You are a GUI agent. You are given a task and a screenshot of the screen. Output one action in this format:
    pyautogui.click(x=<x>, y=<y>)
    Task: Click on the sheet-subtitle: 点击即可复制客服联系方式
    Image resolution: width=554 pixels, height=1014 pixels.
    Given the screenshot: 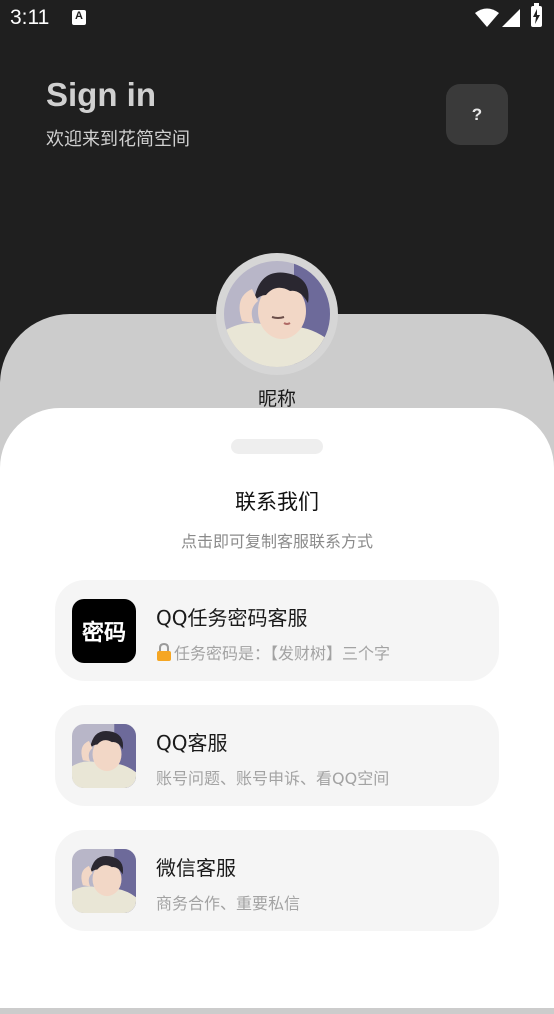 What is the action you would take?
    pyautogui.click(x=276, y=541)
    